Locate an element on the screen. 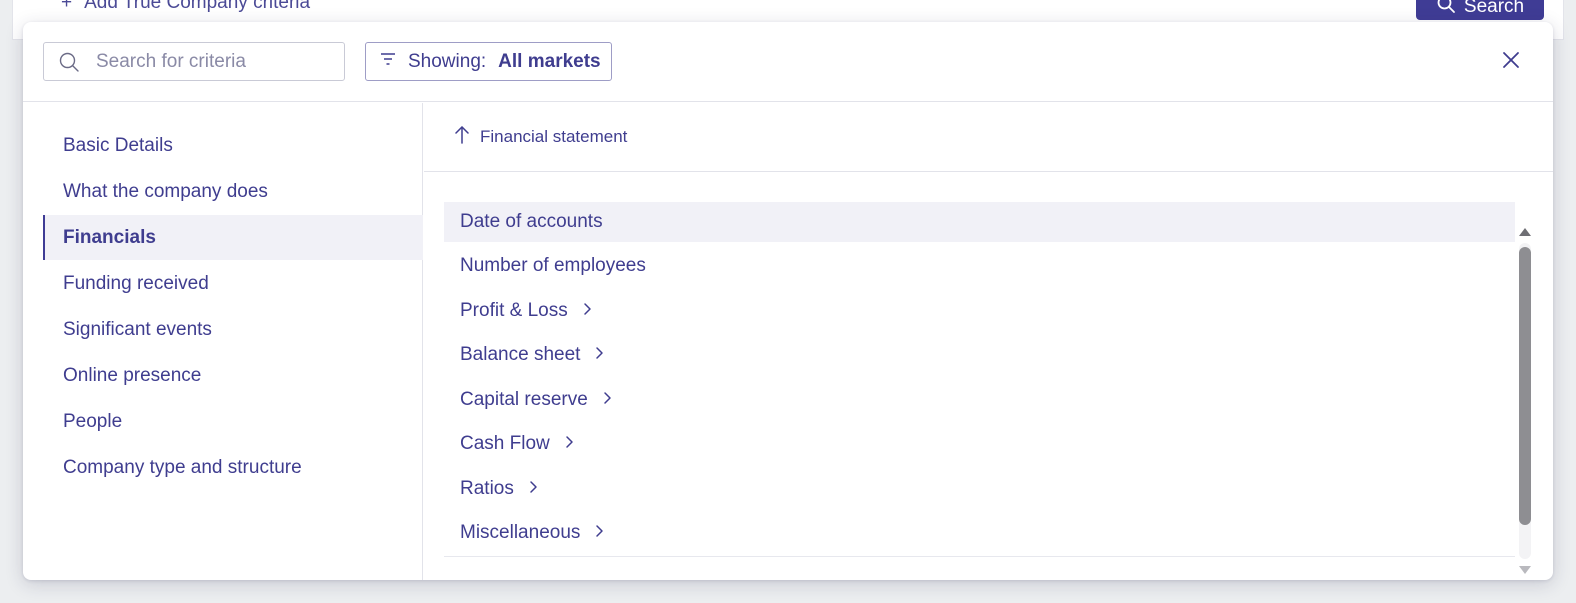 The height and width of the screenshot is (603, 1576). sidebar-item-label: Financials is located at coordinates (109, 237).